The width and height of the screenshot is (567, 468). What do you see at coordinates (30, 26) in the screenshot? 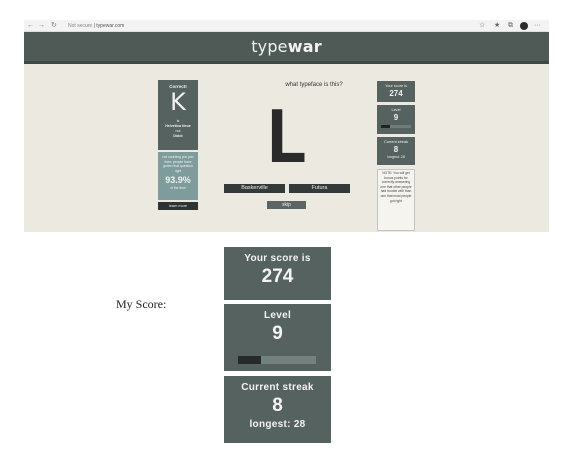
I see `back-icon: ←` at bounding box center [30, 26].